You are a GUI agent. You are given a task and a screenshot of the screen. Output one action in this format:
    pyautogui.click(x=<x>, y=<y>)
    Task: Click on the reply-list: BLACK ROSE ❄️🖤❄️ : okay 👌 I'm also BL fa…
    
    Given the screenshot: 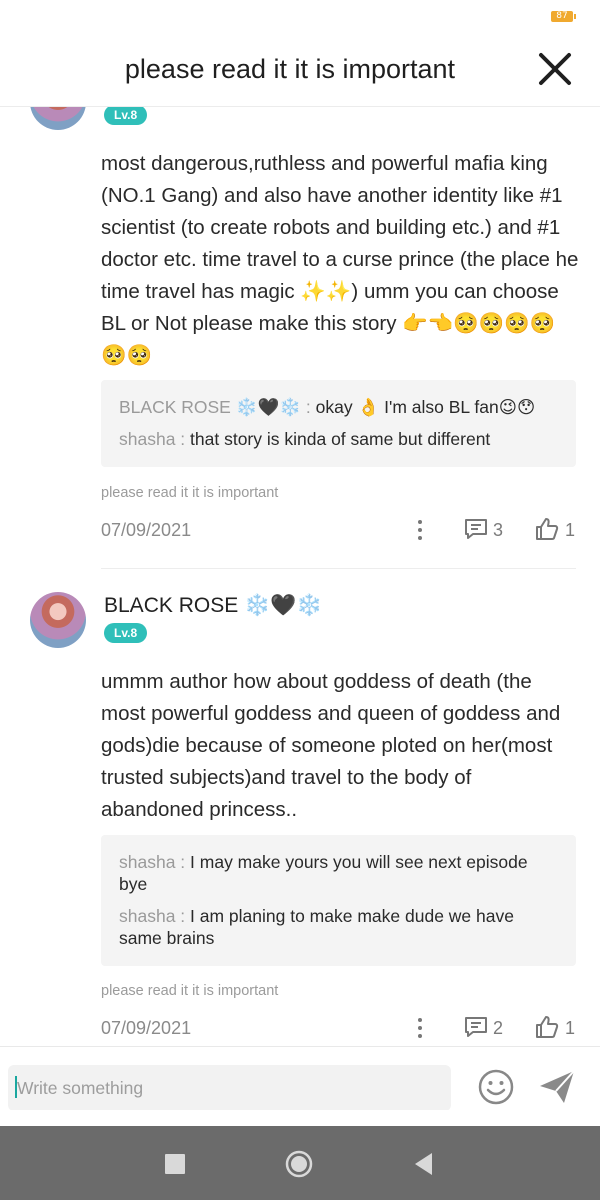 What is the action you would take?
    pyautogui.click(x=338, y=423)
    